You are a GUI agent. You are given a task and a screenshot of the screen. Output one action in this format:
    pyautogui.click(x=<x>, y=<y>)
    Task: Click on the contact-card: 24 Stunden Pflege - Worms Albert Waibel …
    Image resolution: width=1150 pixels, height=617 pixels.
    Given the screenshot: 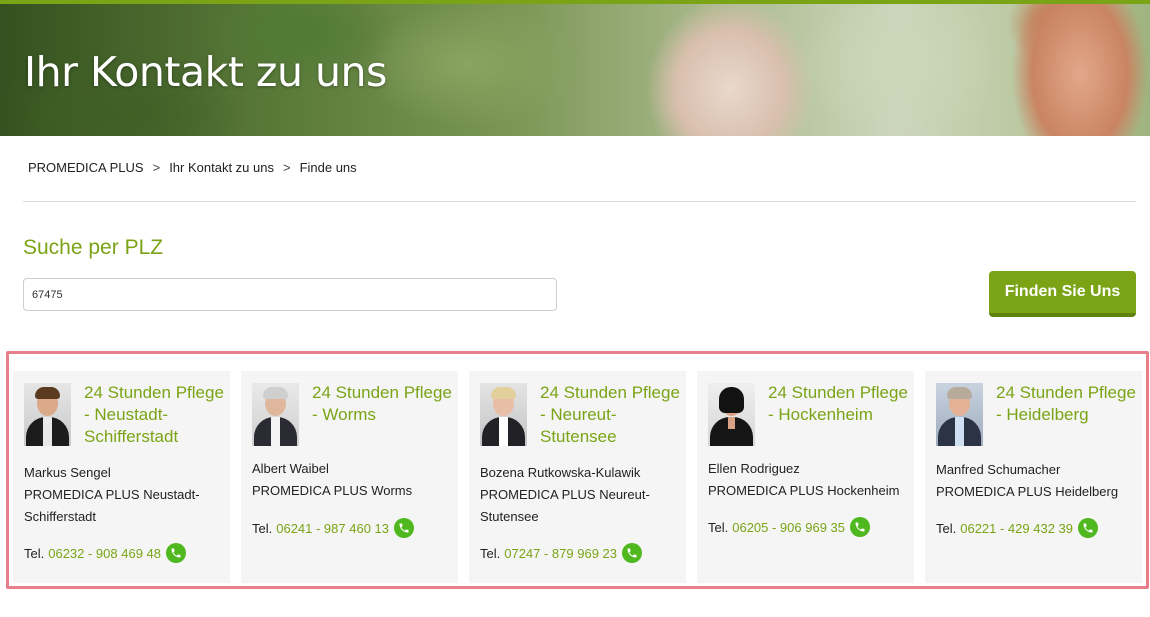 What is the action you would take?
    pyautogui.click(x=349, y=477)
    